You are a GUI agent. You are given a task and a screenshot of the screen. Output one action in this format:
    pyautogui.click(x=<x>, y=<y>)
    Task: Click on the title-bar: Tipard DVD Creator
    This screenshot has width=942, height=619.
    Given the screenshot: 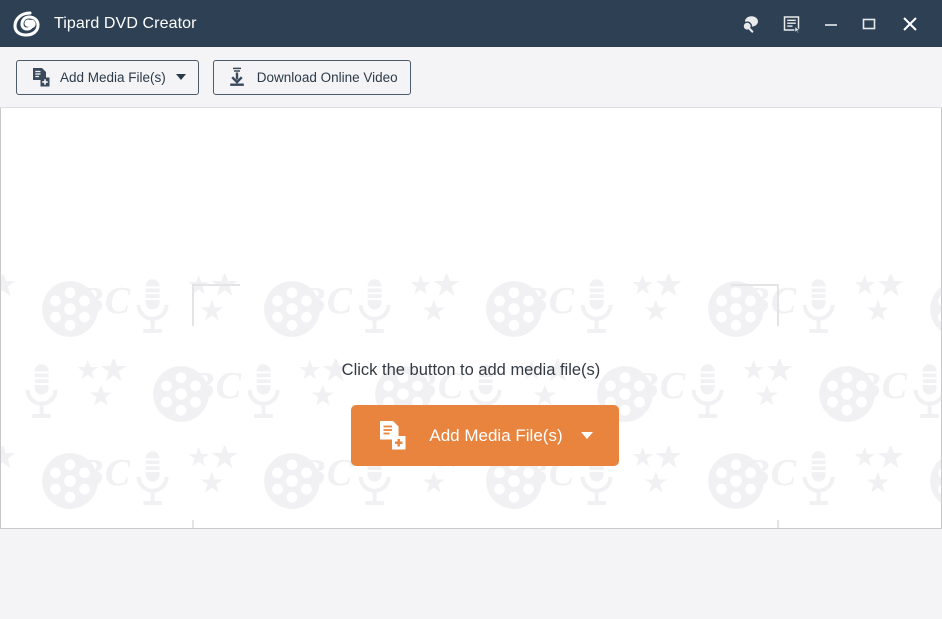 What is the action you would take?
    pyautogui.click(x=471, y=23)
    